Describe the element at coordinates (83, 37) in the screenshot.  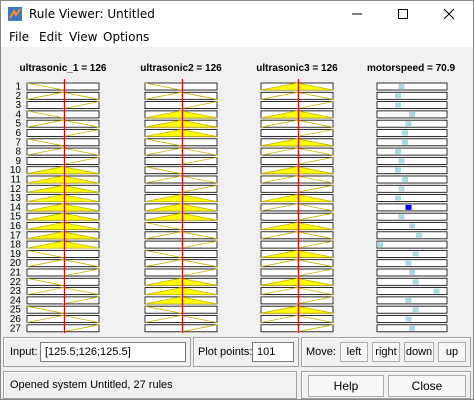
I see `menu-view: View` at that location.